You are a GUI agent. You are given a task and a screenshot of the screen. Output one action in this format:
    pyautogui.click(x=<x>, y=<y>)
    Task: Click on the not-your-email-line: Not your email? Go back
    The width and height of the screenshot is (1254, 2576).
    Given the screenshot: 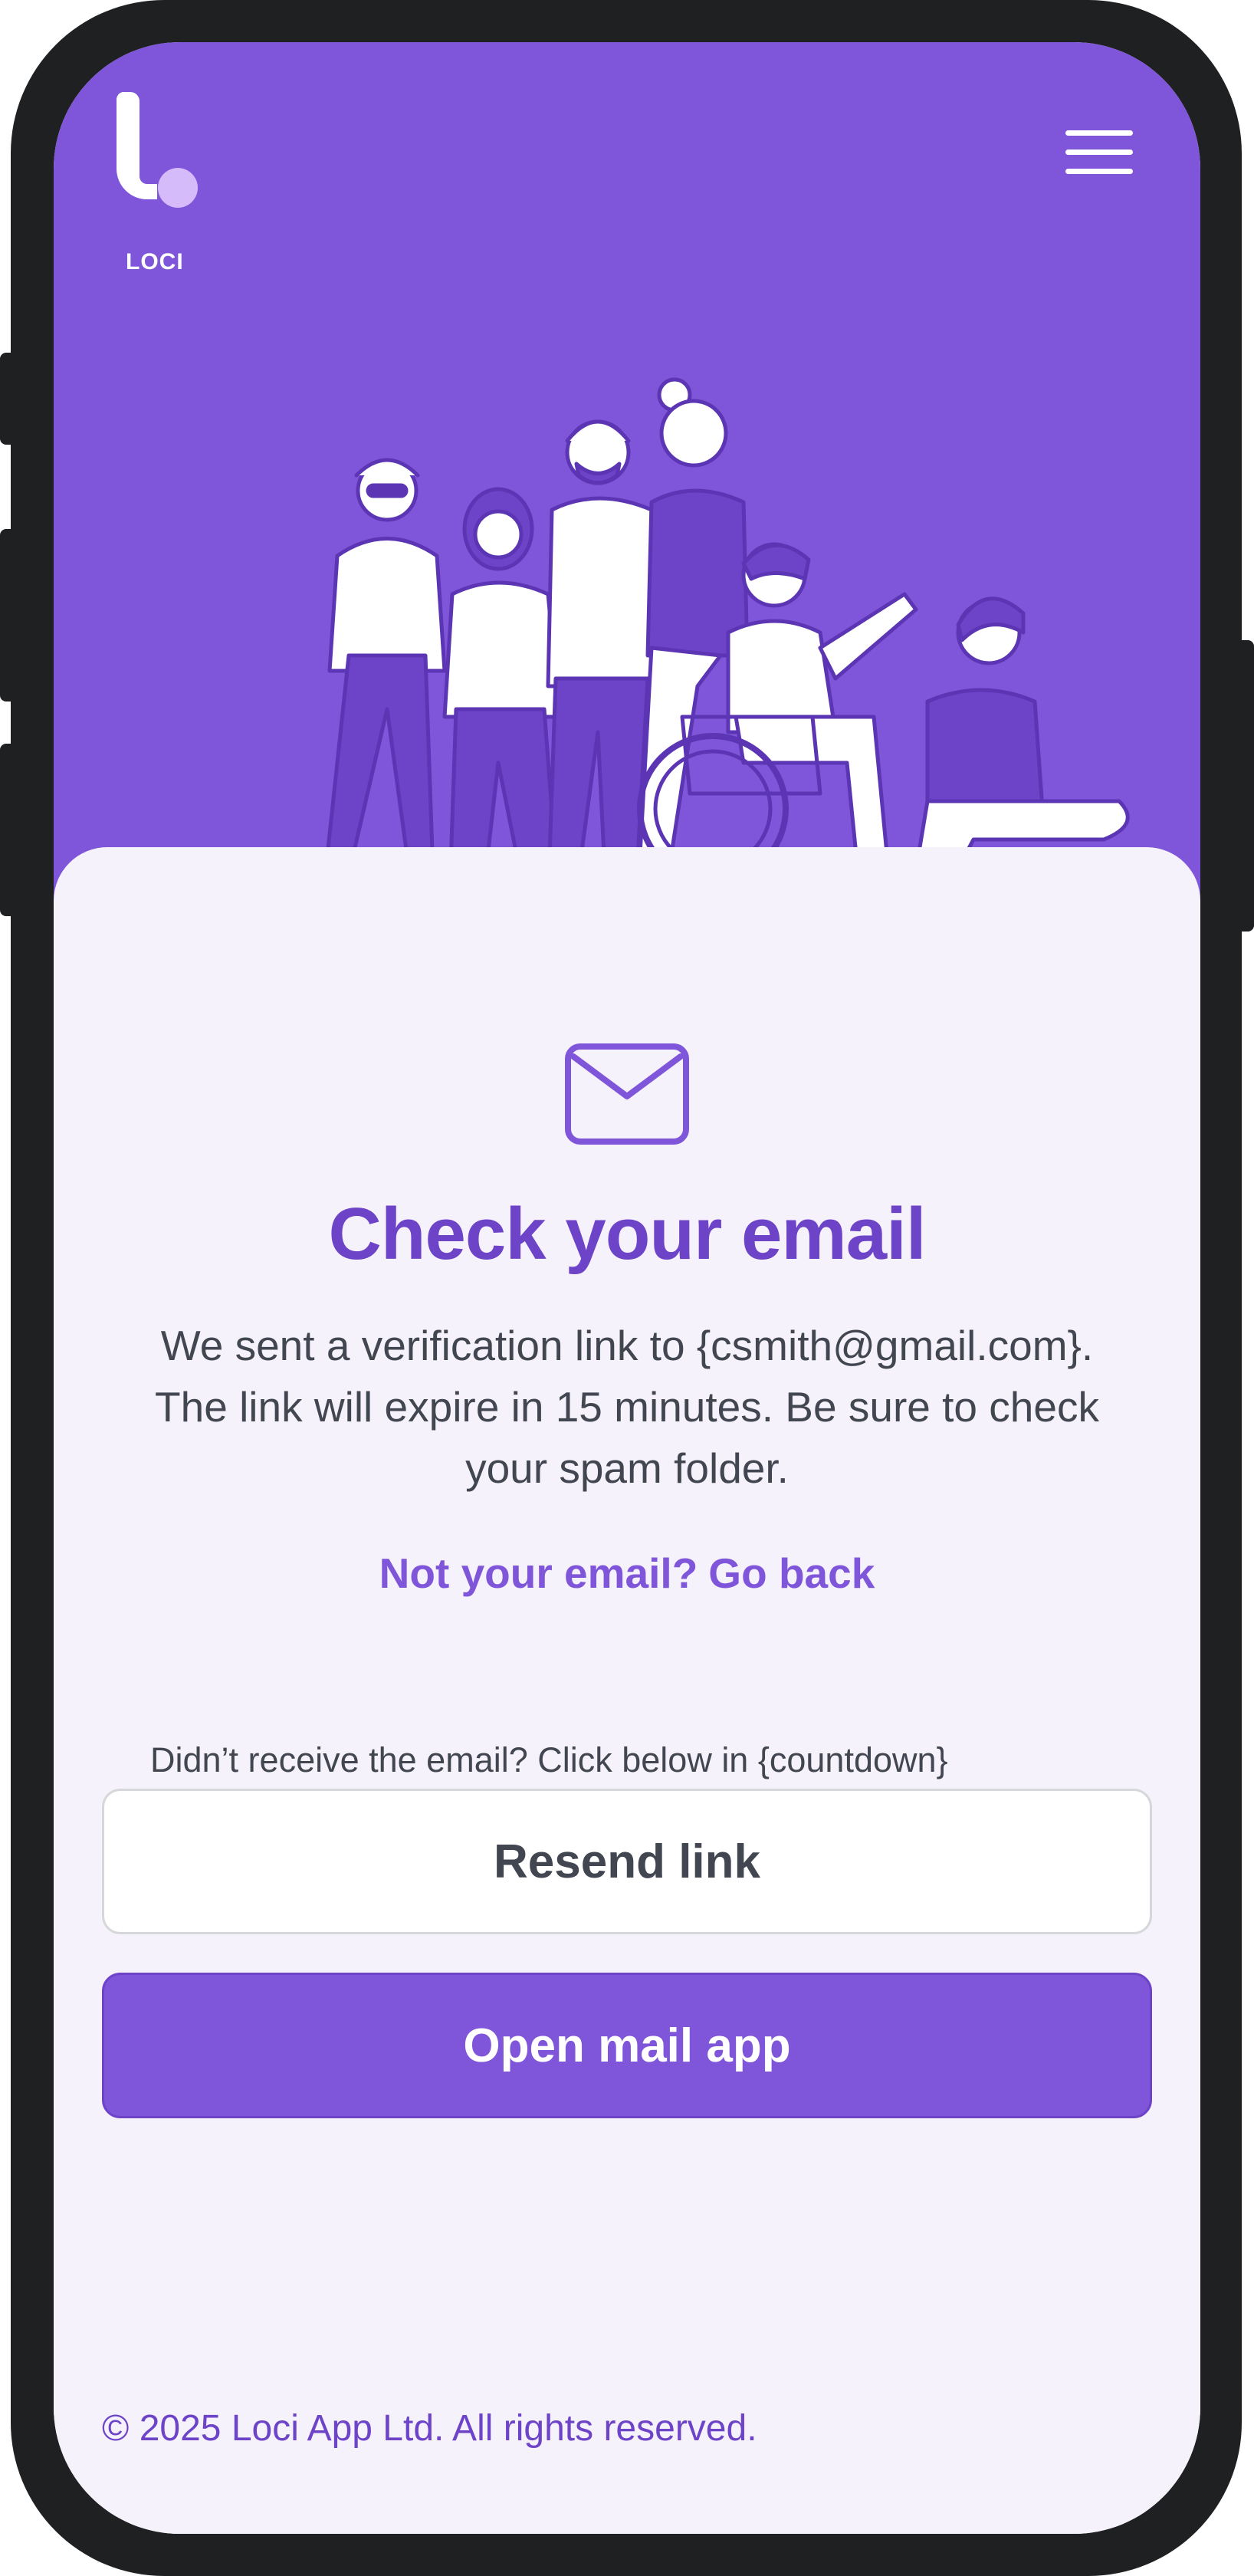 What is the action you would take?
    pyautogui.click(x=627, y=1573)
    